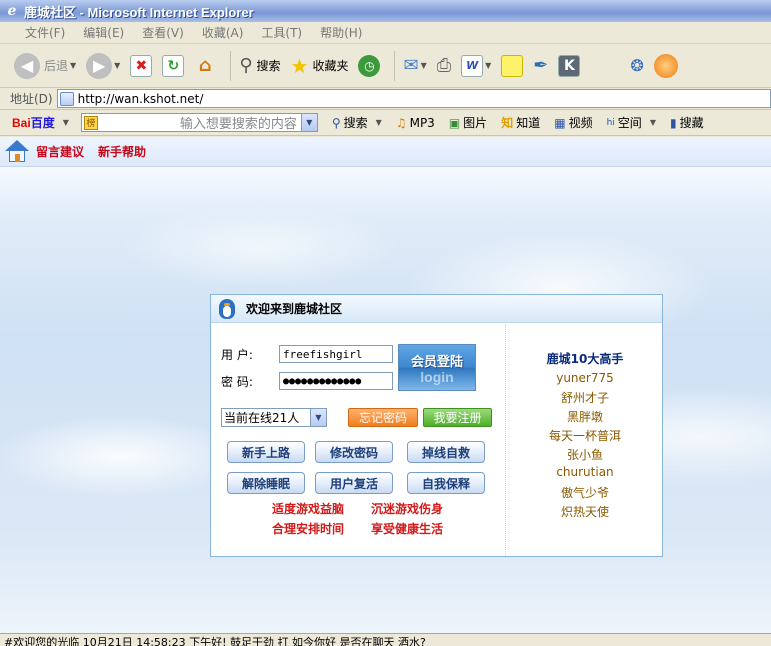  Describe the element at coordinates (90, 122) in the screenshot. I see `hot-list-icon: 榜` at that location.